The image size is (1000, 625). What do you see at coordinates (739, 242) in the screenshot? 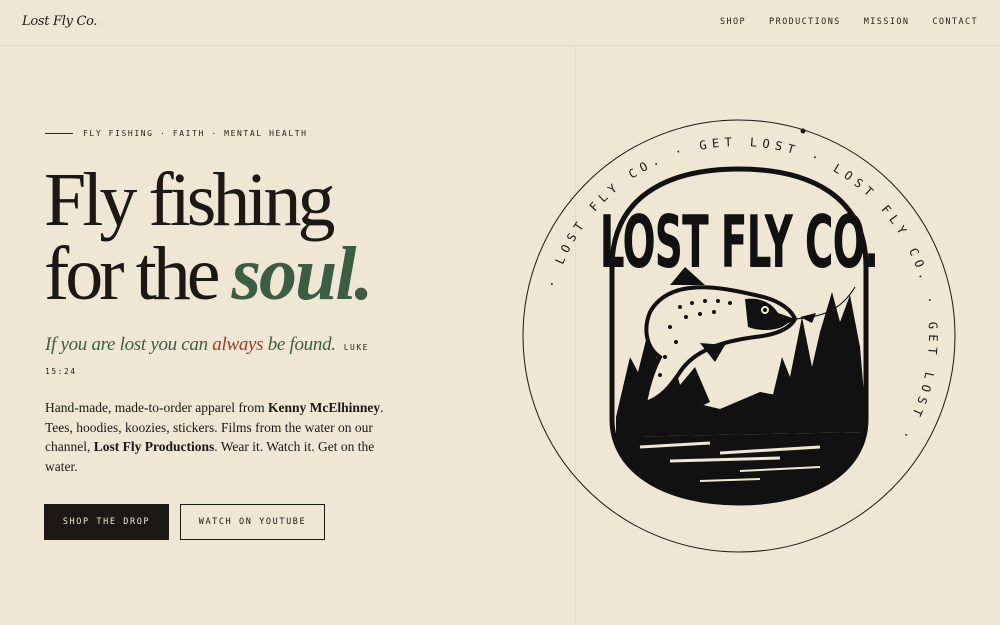
I see `badge-title: LOST FLY CO.` at bounding box center [739, 242].